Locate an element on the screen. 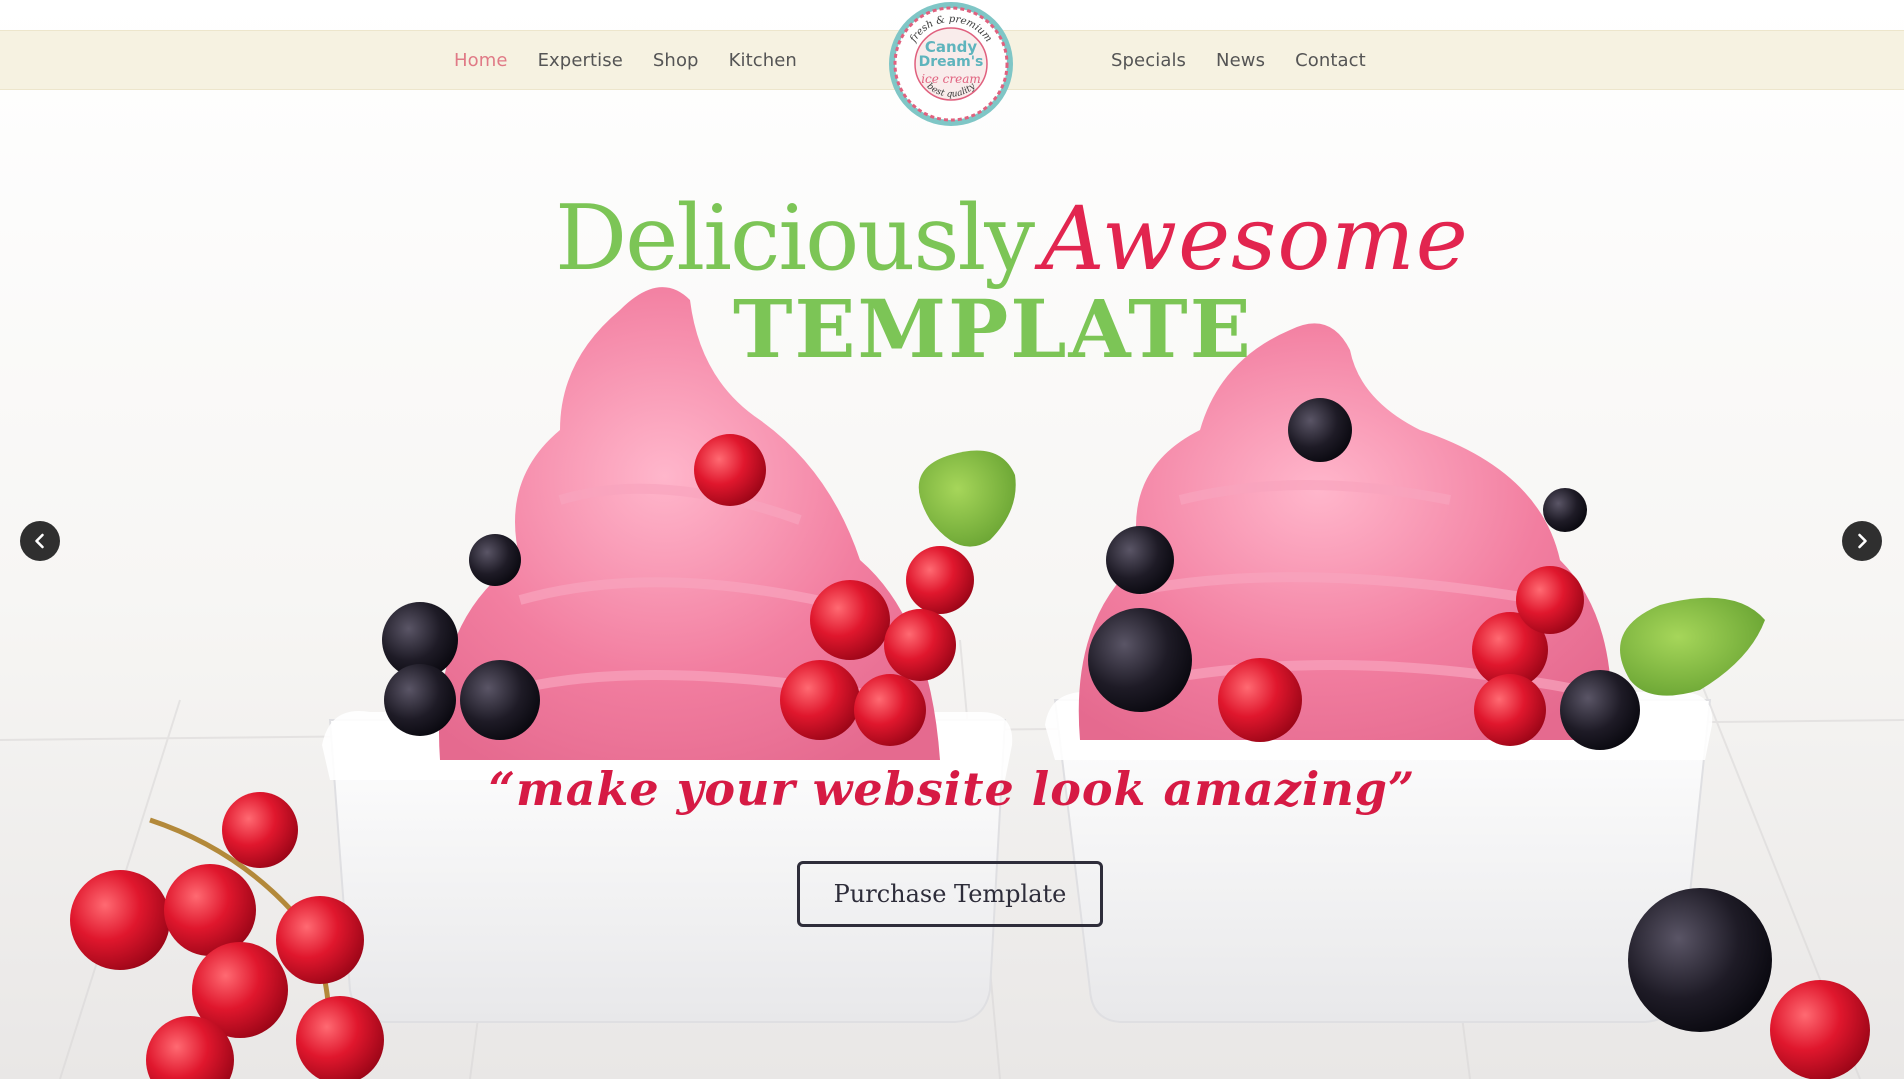 The height and width of the screenshot is (1079, 1904). headline-line1: DeliciouslyAwesome is located at coordinates (1012, 238).